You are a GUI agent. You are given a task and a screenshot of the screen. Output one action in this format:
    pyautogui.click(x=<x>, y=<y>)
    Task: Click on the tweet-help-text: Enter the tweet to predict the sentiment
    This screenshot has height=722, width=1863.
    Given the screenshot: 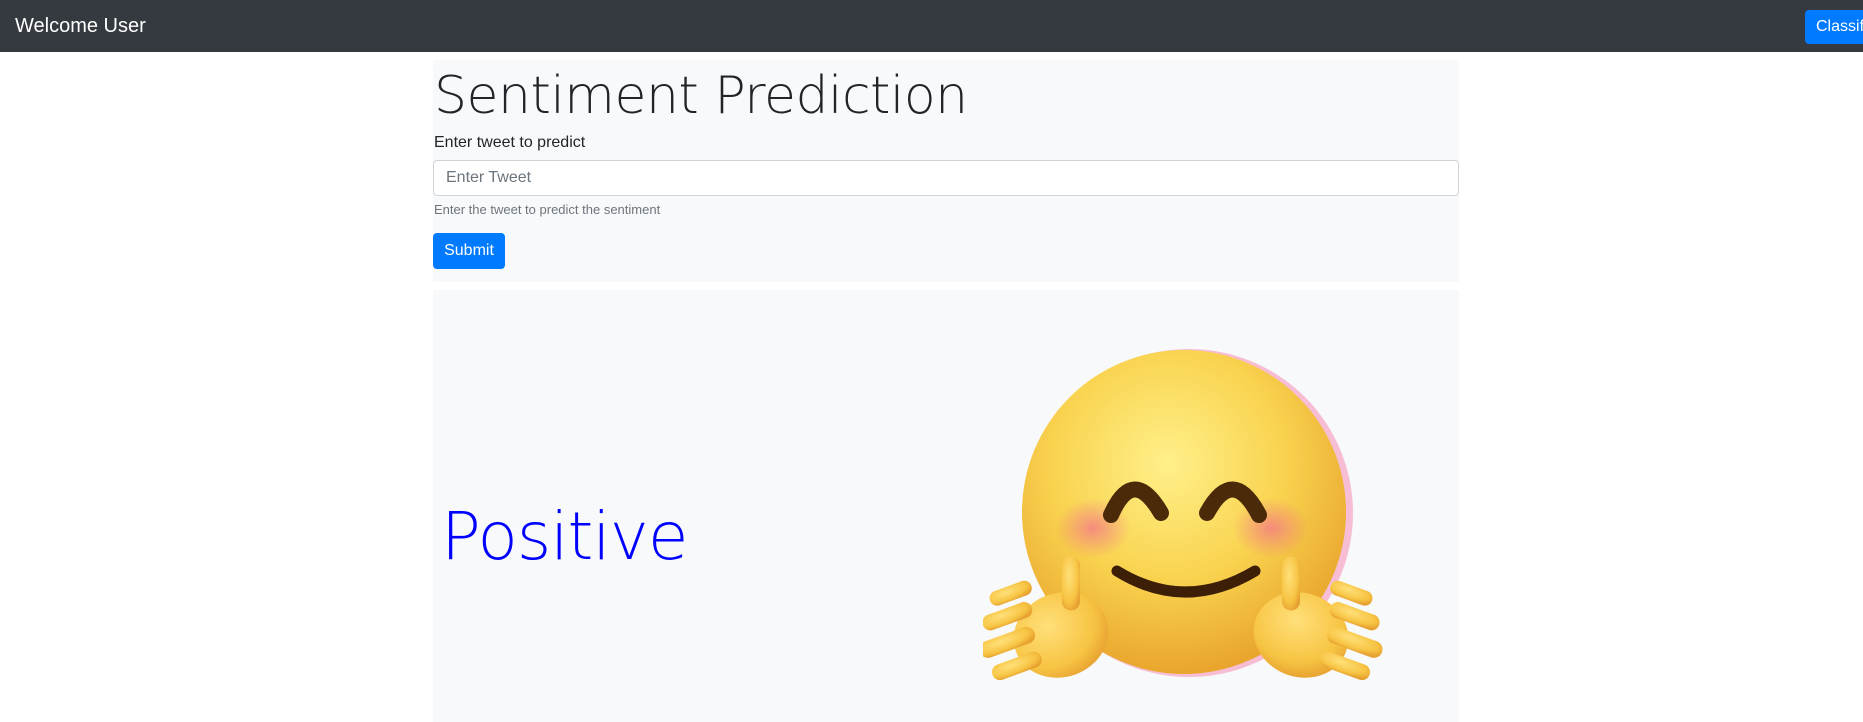 What is the action you would take?
    pyautogui.click(x=547, y=209)
    